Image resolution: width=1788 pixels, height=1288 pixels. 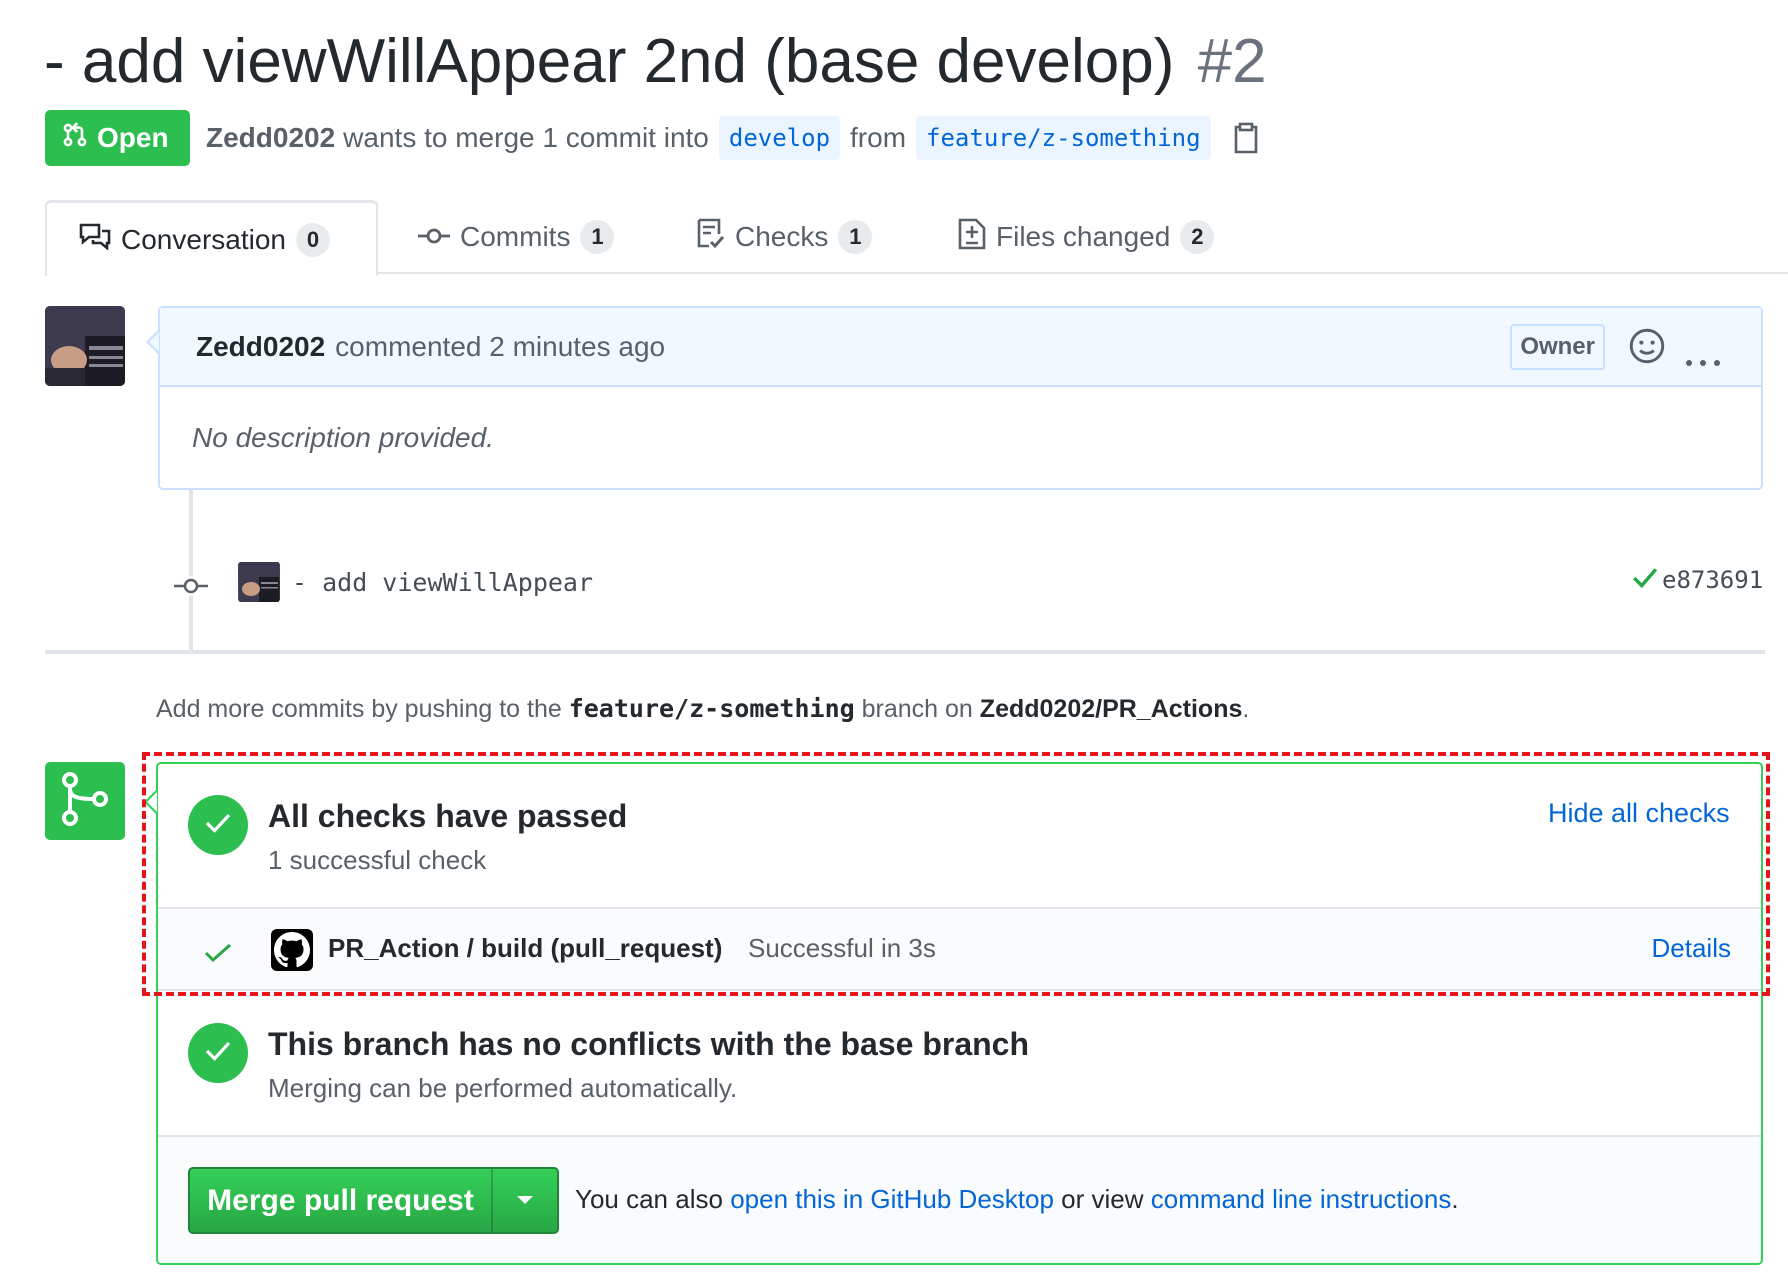 I want to click on checks-subtitle: 1 successful check, so click(x=377, y=860).